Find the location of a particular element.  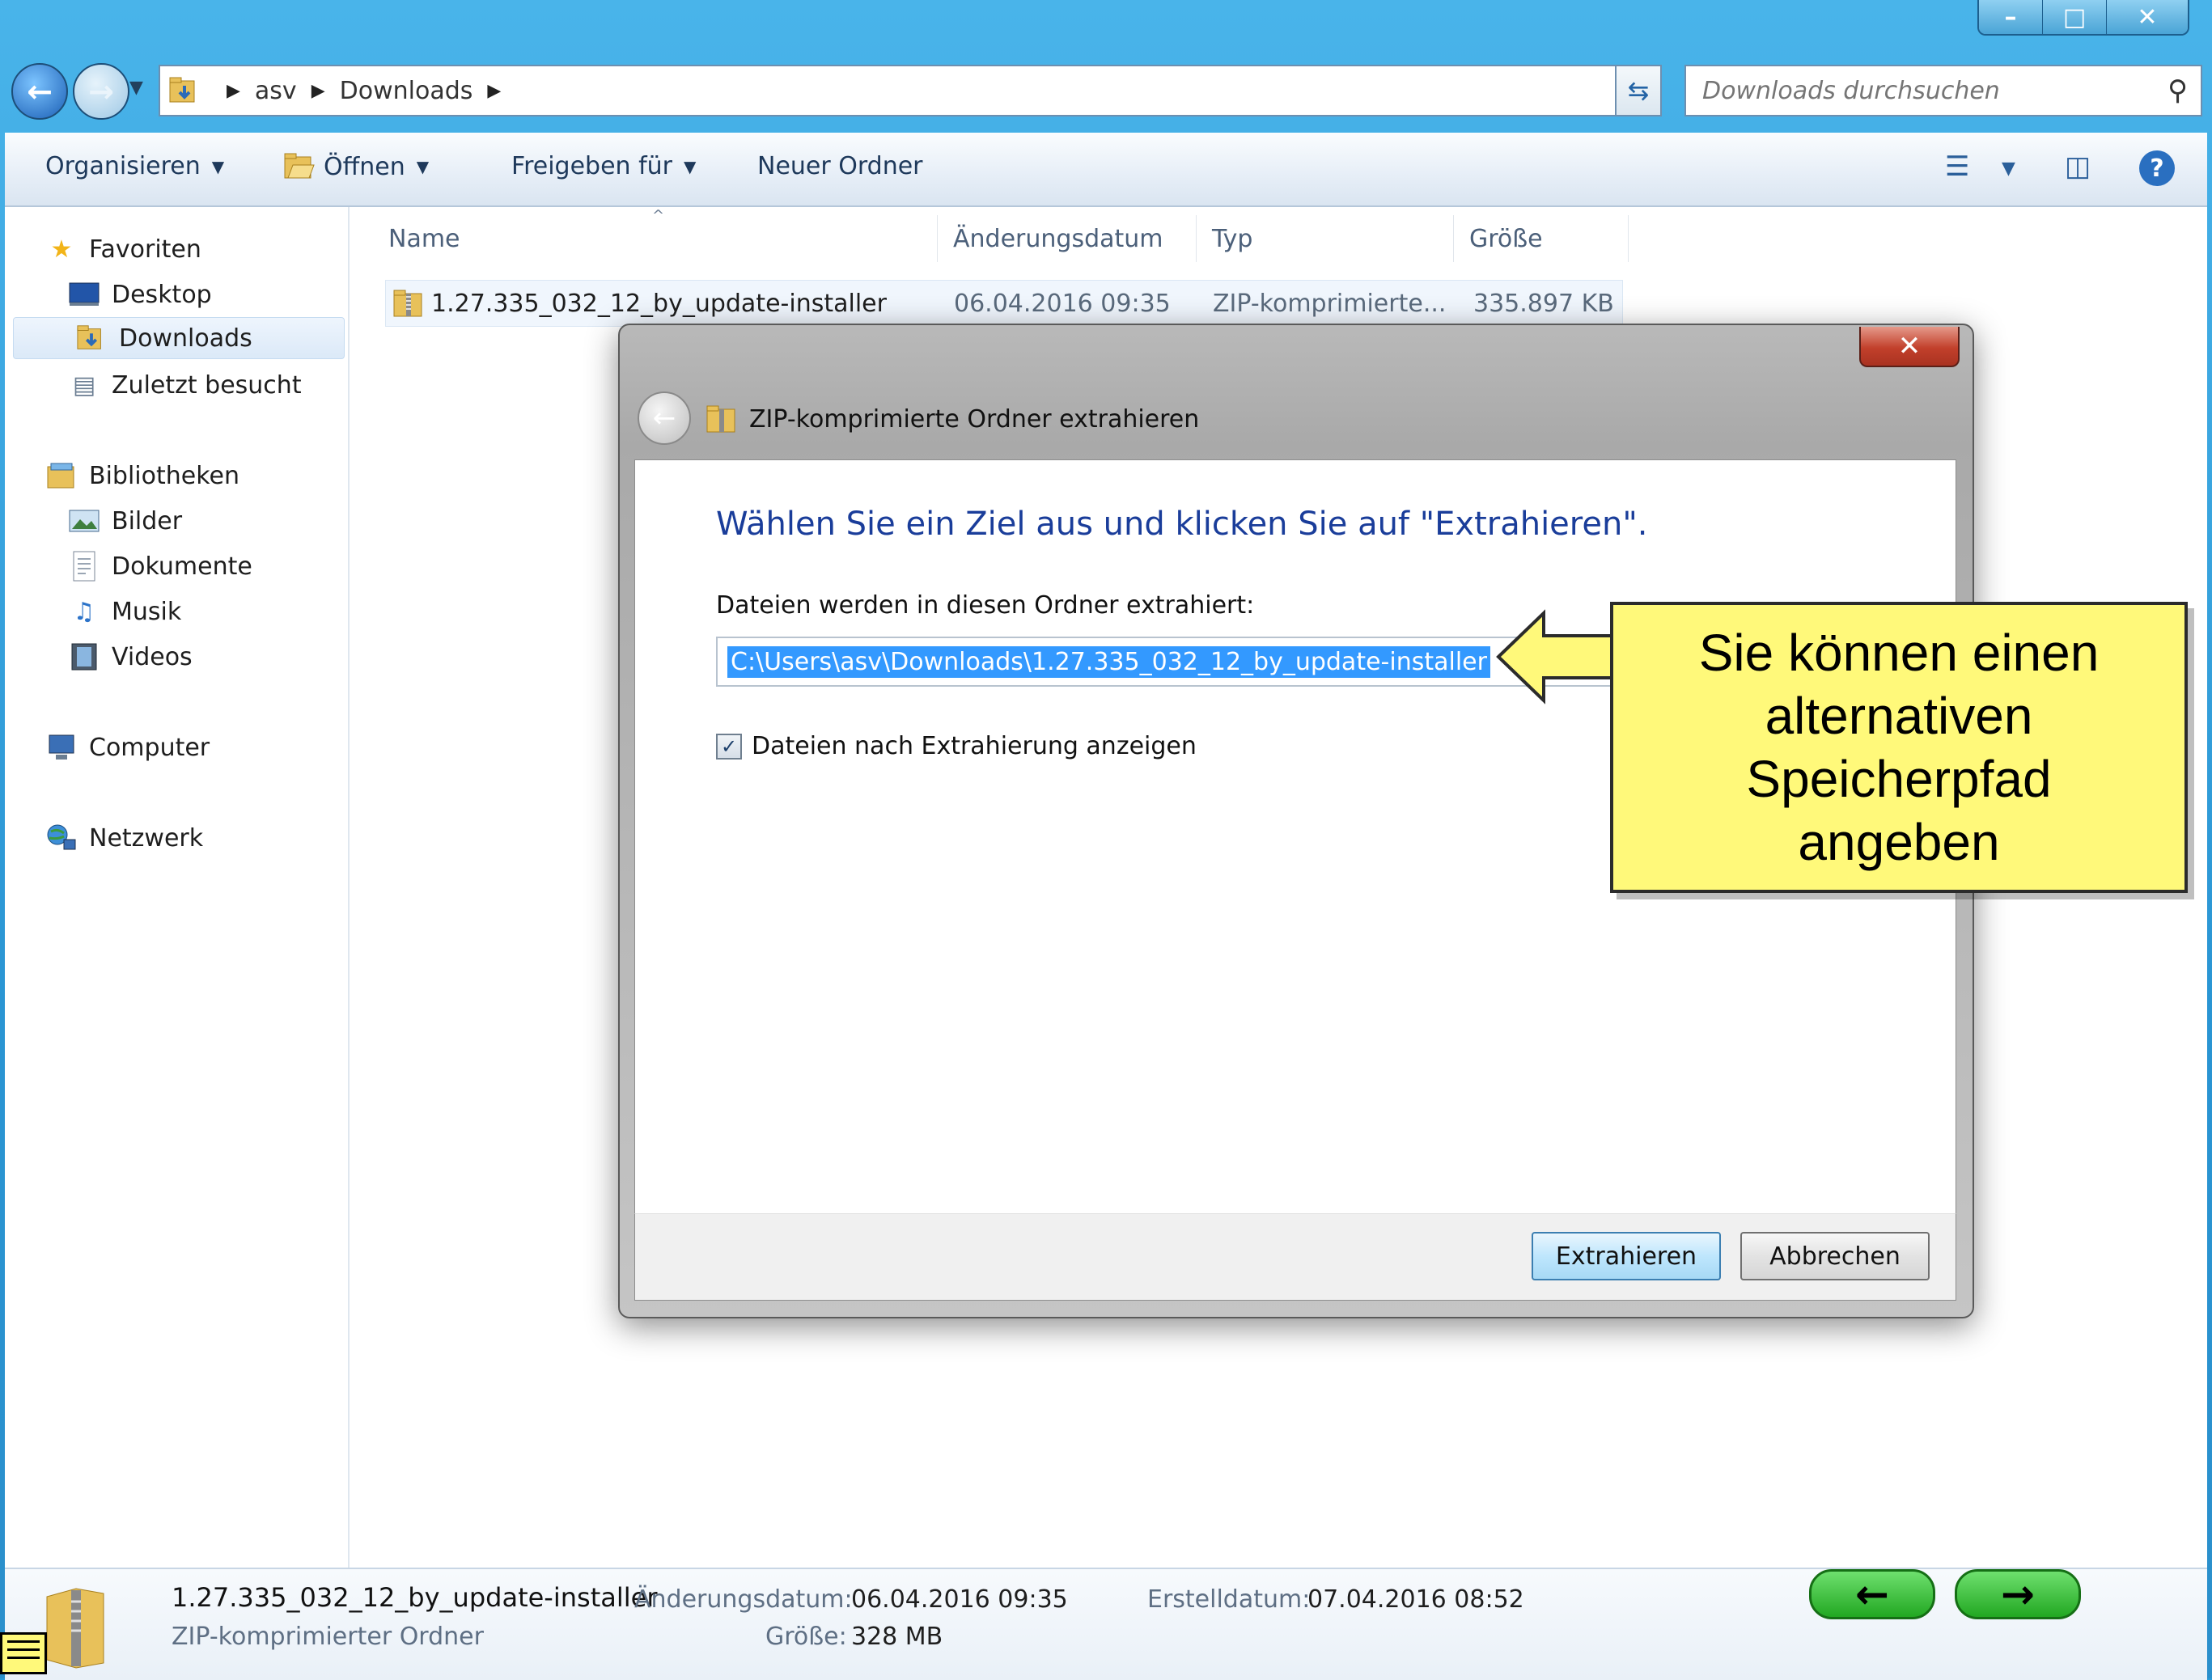

caret-down-icon: ▼ is located at coordinates (218, 166).